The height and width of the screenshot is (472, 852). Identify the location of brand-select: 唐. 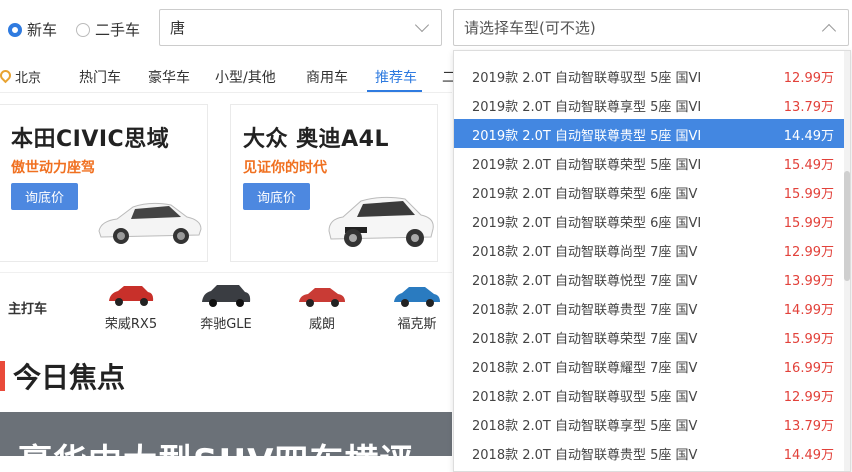
(300, 27).